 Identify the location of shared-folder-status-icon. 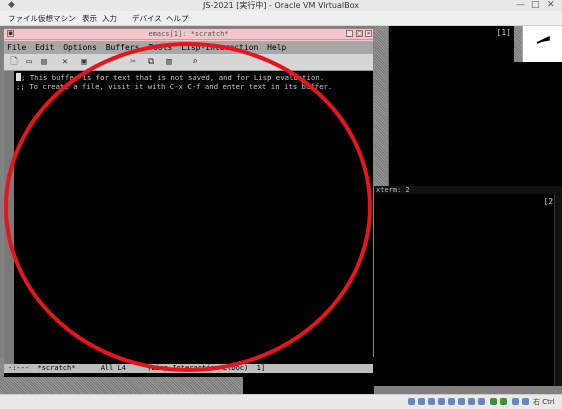
(461, 401).